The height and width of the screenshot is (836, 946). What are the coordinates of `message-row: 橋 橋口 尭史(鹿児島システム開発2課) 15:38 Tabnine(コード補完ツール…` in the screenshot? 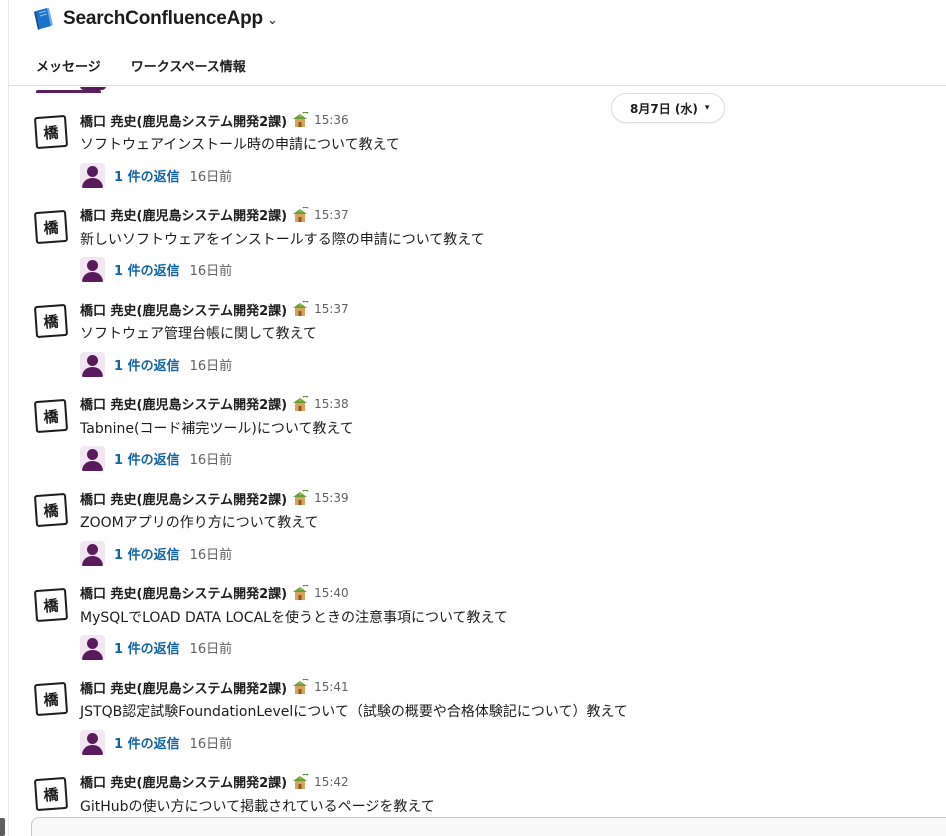 It's located at (477, 439).